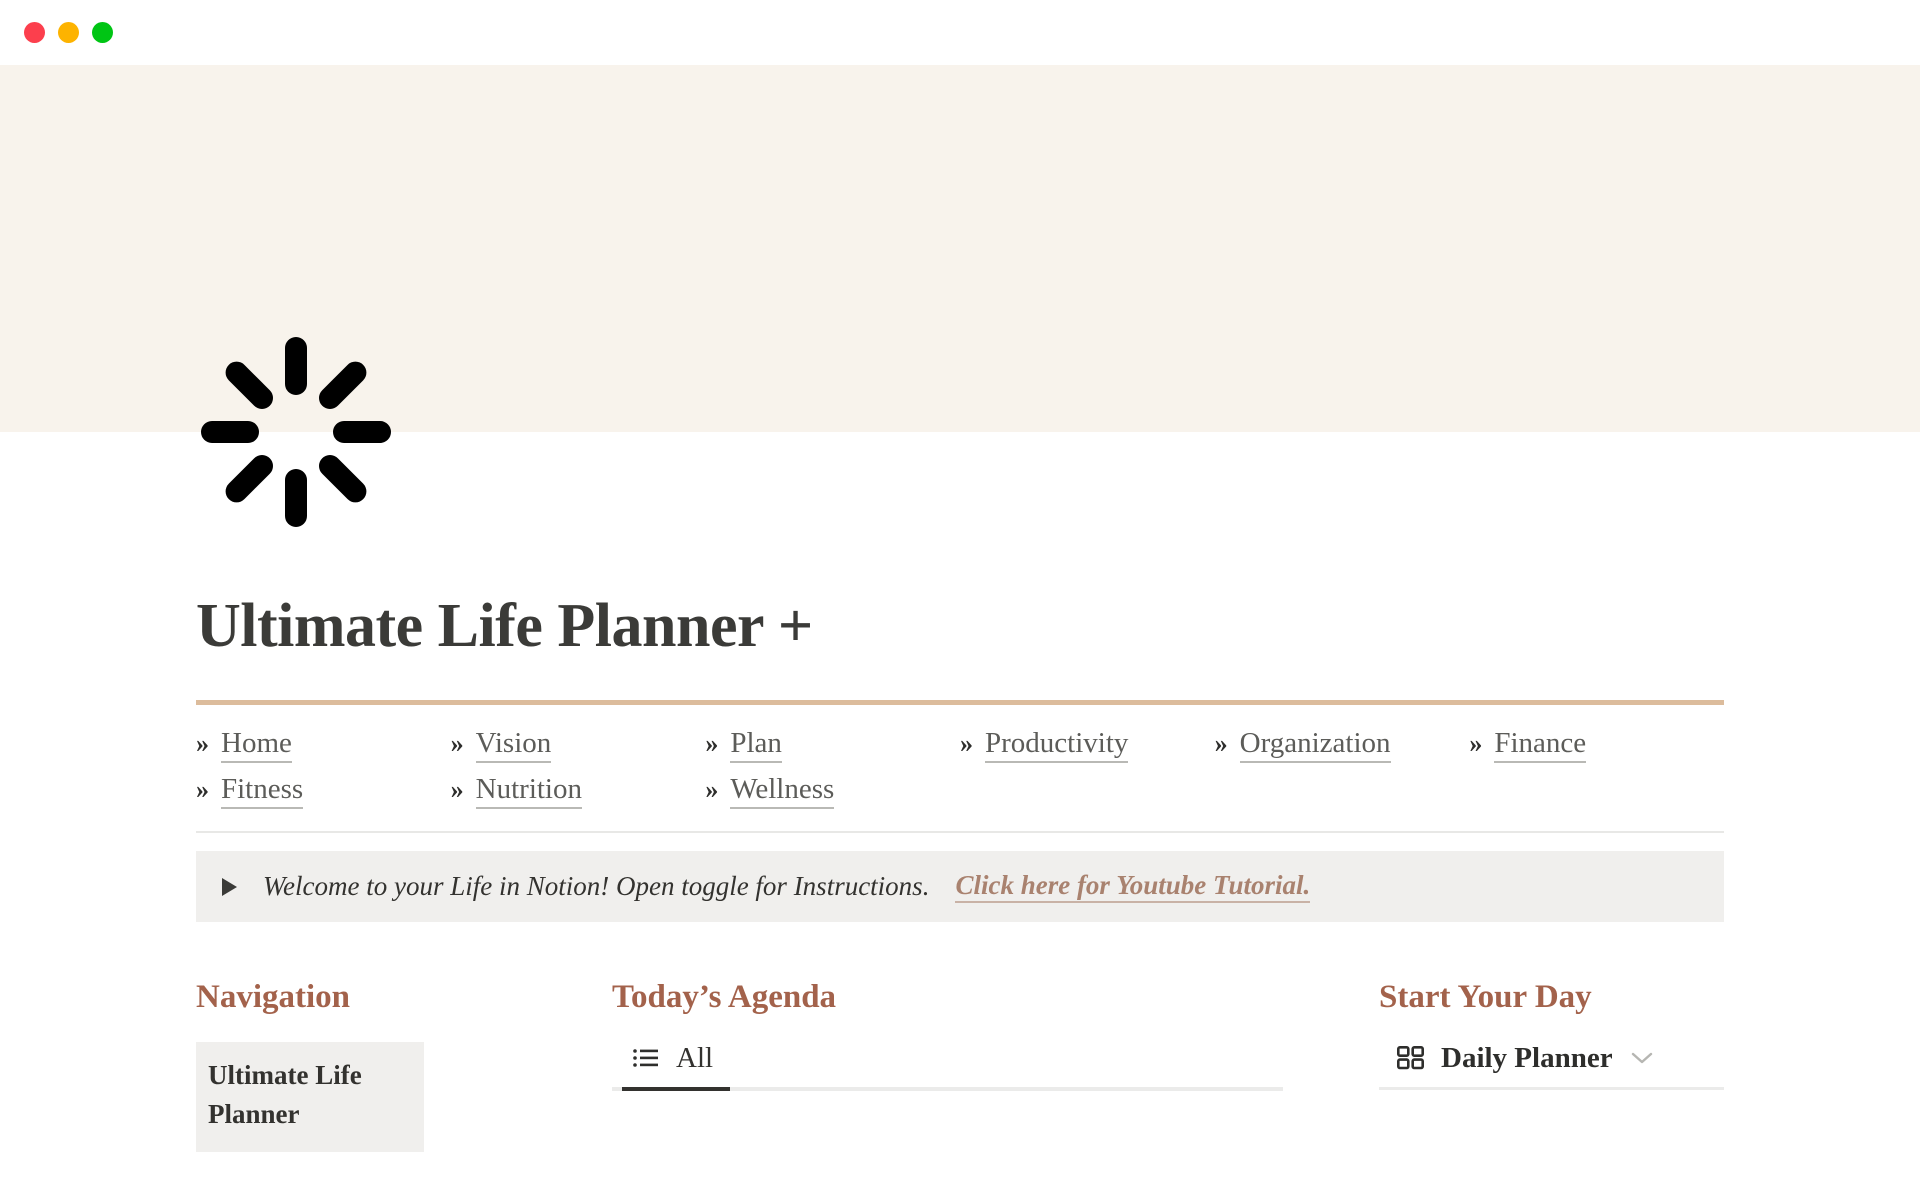  What do you see at coordinates (1642, 1058) in the screenshot?
I see `chevron-down-icon` at bounding box center [1642, 1058].